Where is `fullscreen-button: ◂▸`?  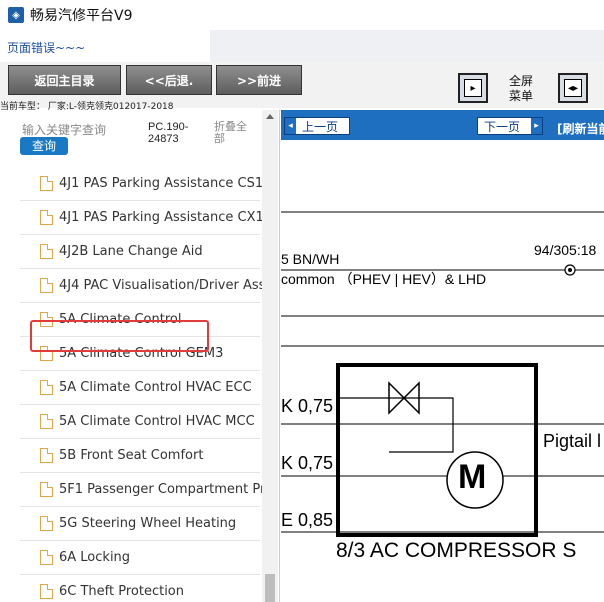 fullscreen-button: ◂▸ is located at coordinates (573, 88).